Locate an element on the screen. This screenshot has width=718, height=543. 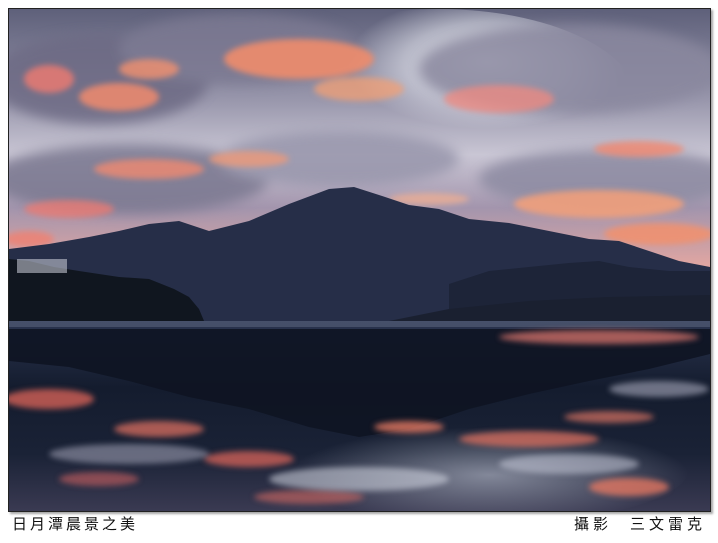
photographer-name: 三文雷克 is located at coordinates (667, 524).